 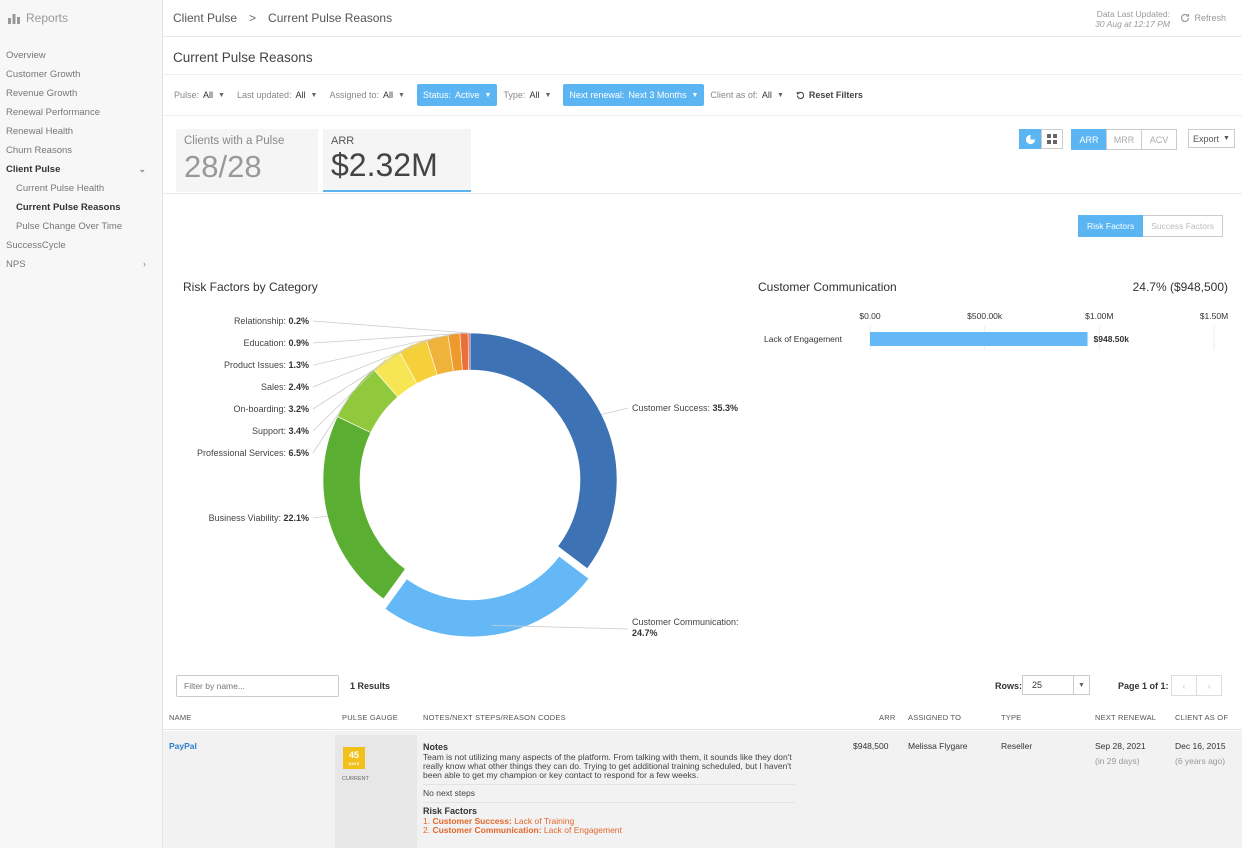 What do you see at coordinates (81, 150) in the screenshot?
I see `sidebar-item-churn-reasons: Churn Reasons` at bounding box center [81, 150].